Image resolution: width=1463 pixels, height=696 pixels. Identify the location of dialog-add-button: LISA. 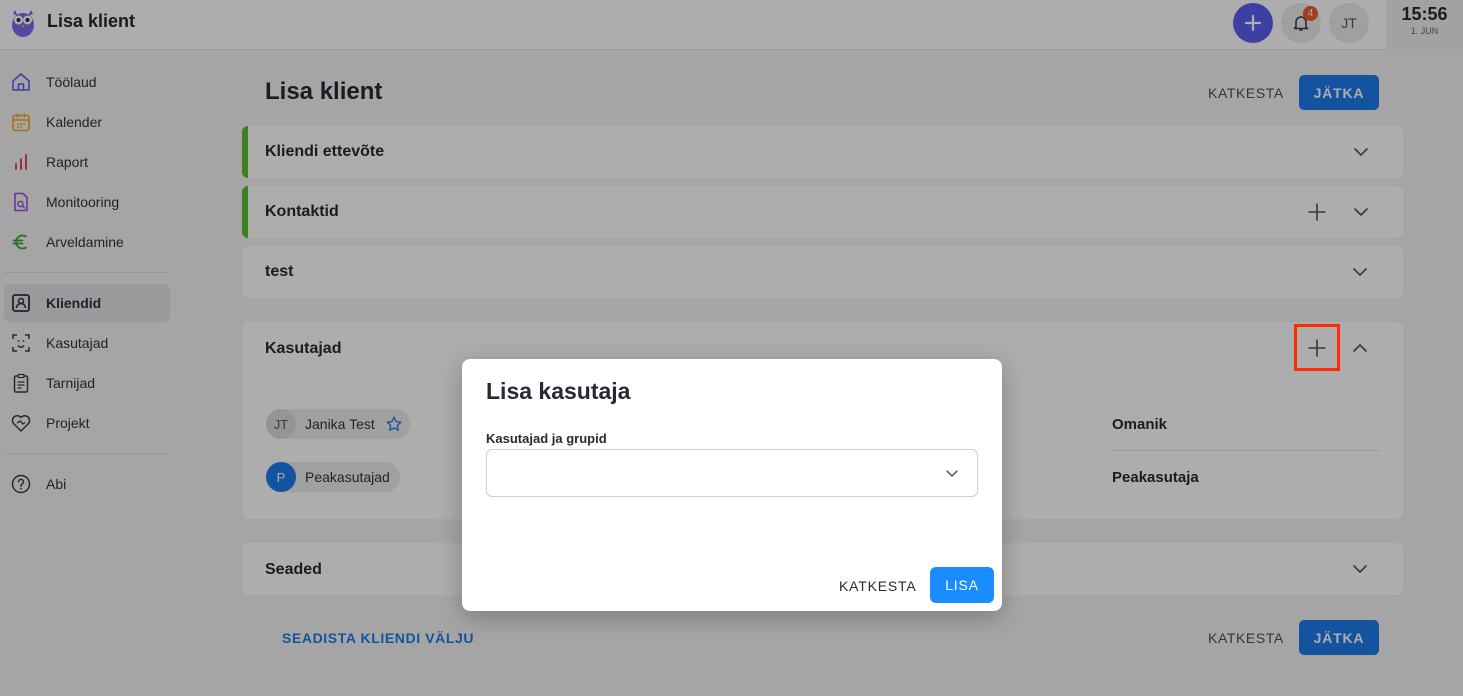
(962, 585).